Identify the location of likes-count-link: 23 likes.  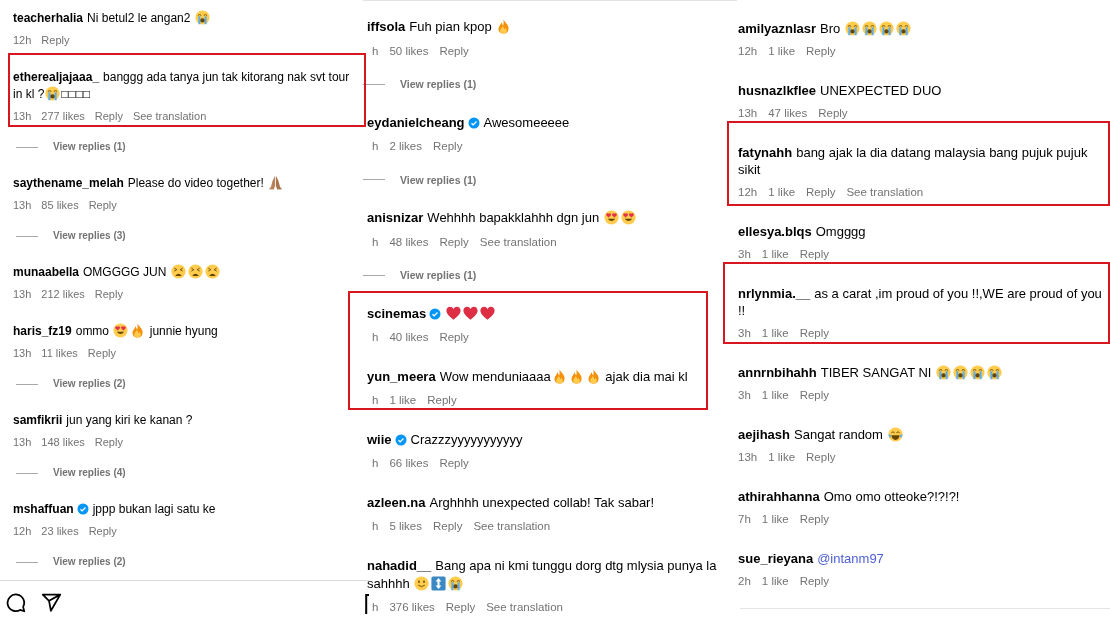
(60, 531).